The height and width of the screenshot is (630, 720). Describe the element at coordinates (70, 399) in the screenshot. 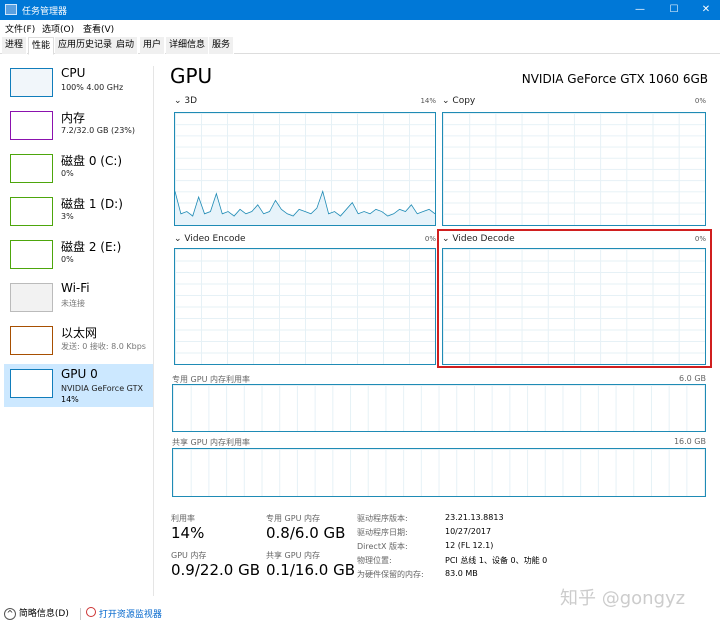

I see `sidebar-item-usage: 14%` at that location.